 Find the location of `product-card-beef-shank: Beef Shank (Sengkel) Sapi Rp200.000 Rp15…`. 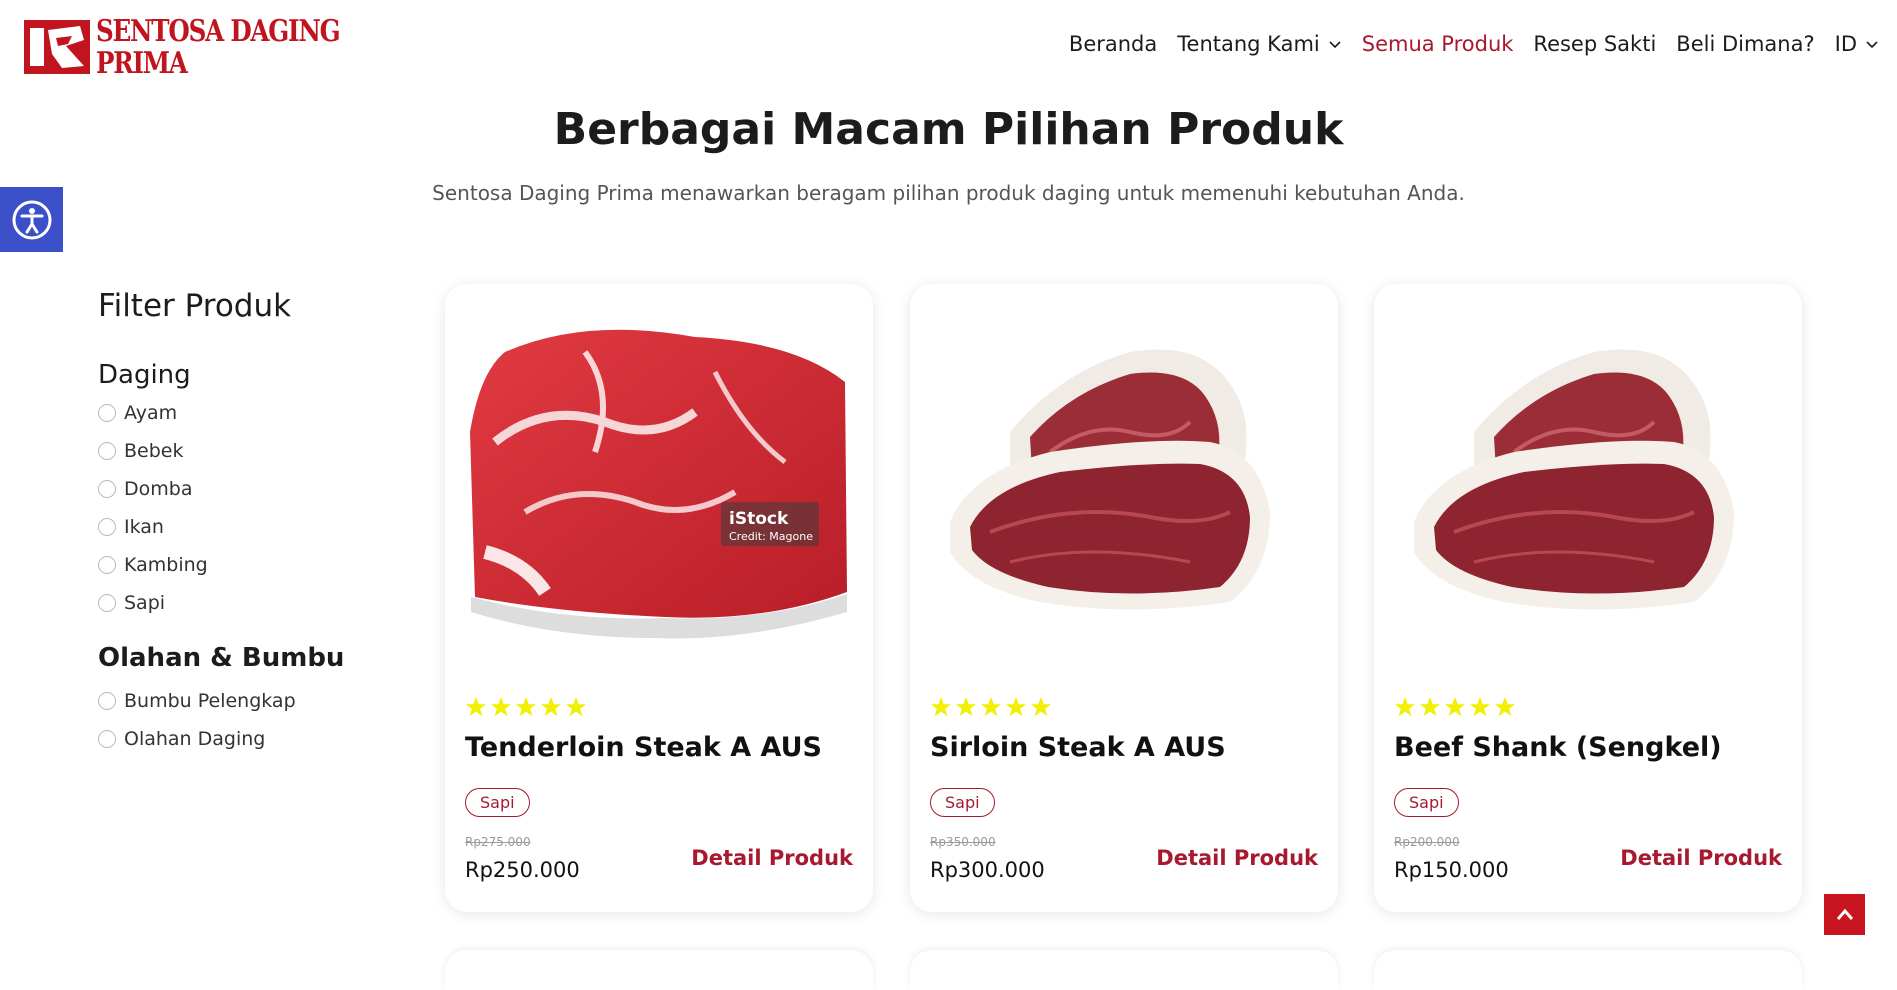

product-card-beef-shank: Beef Shank (Sengkel) Sapi Rp200.000 Rp15… is located at coordinates (1588, 598).